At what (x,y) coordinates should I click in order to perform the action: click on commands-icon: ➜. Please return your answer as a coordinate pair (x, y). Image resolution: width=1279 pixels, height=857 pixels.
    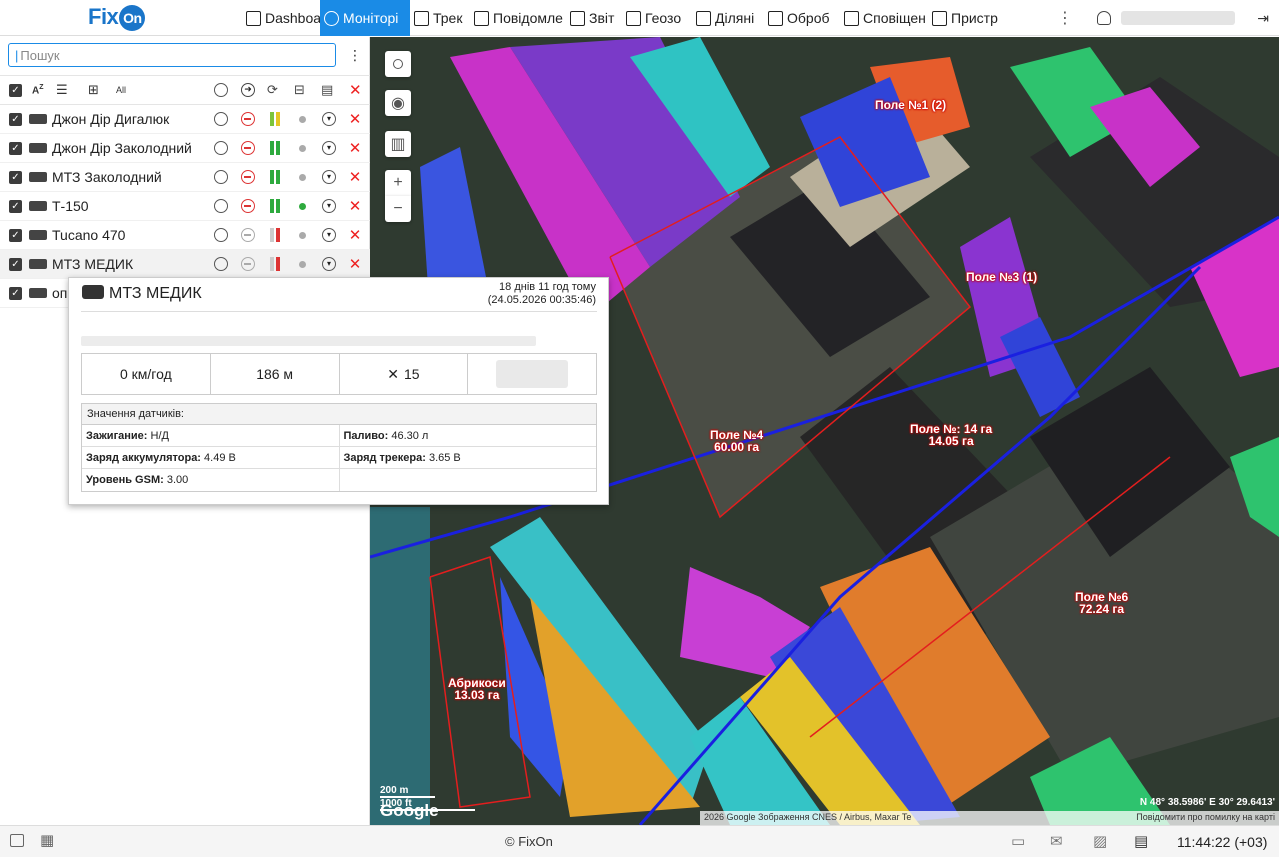
    Looking at the image, I should click on (248, 90).